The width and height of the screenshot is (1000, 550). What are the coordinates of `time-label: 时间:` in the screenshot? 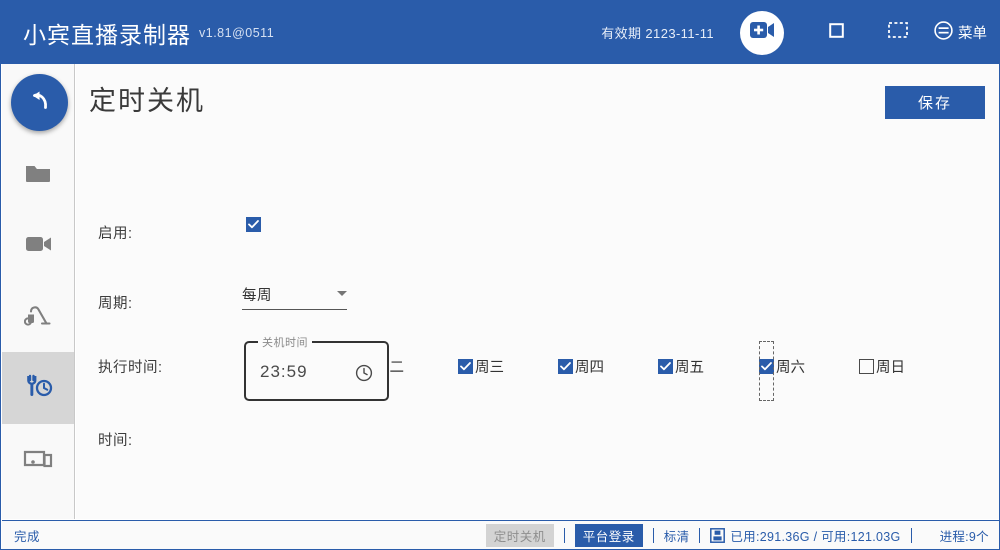 It's located at (115, 441).